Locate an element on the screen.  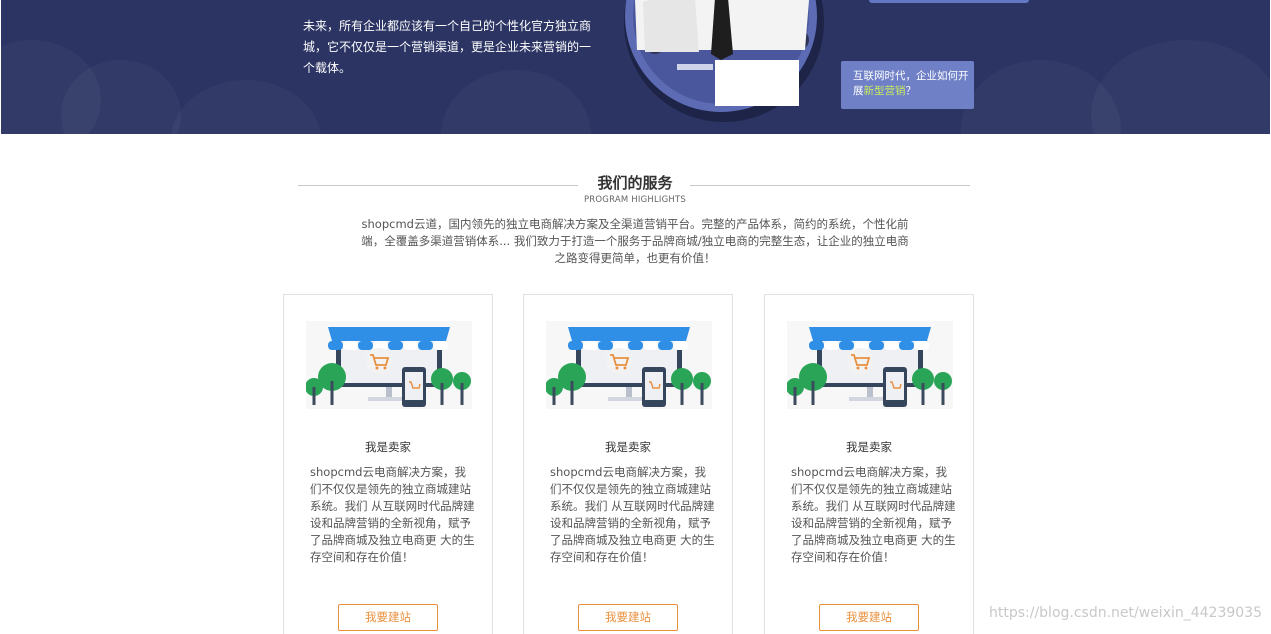
section-subtitle: PROGRAM HIGHLIGHTS is located at coordinates (634, 200).